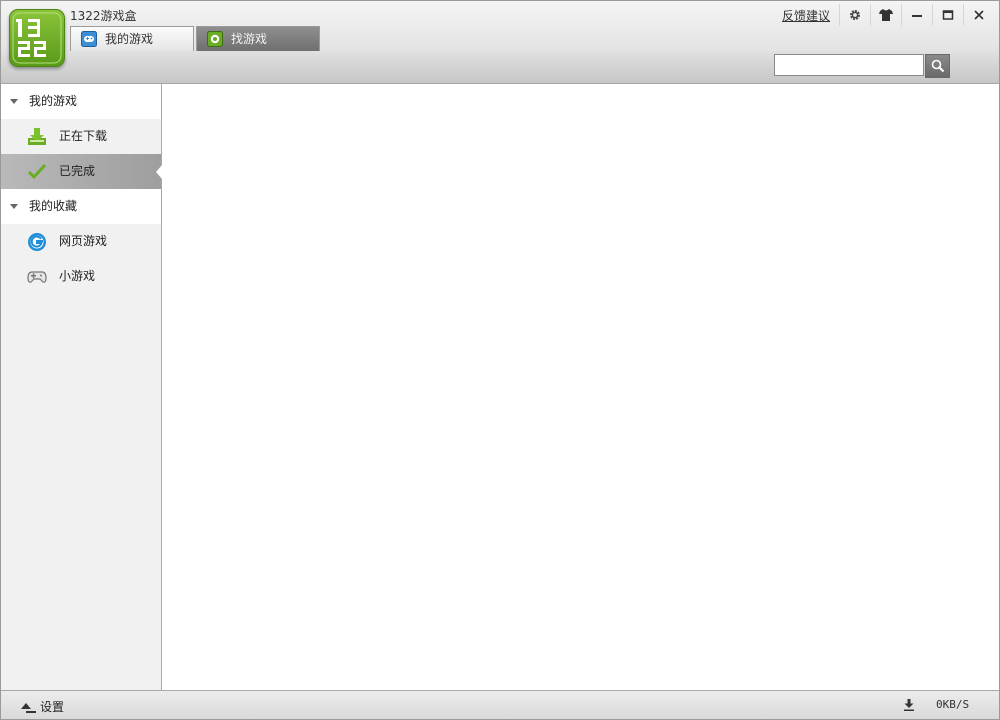 This screenshot has width=1000, height=720. What do you see at coordinates (909, 705) in the screenshot?
I see `download-speed-icon` at bounding box center [909, 705].